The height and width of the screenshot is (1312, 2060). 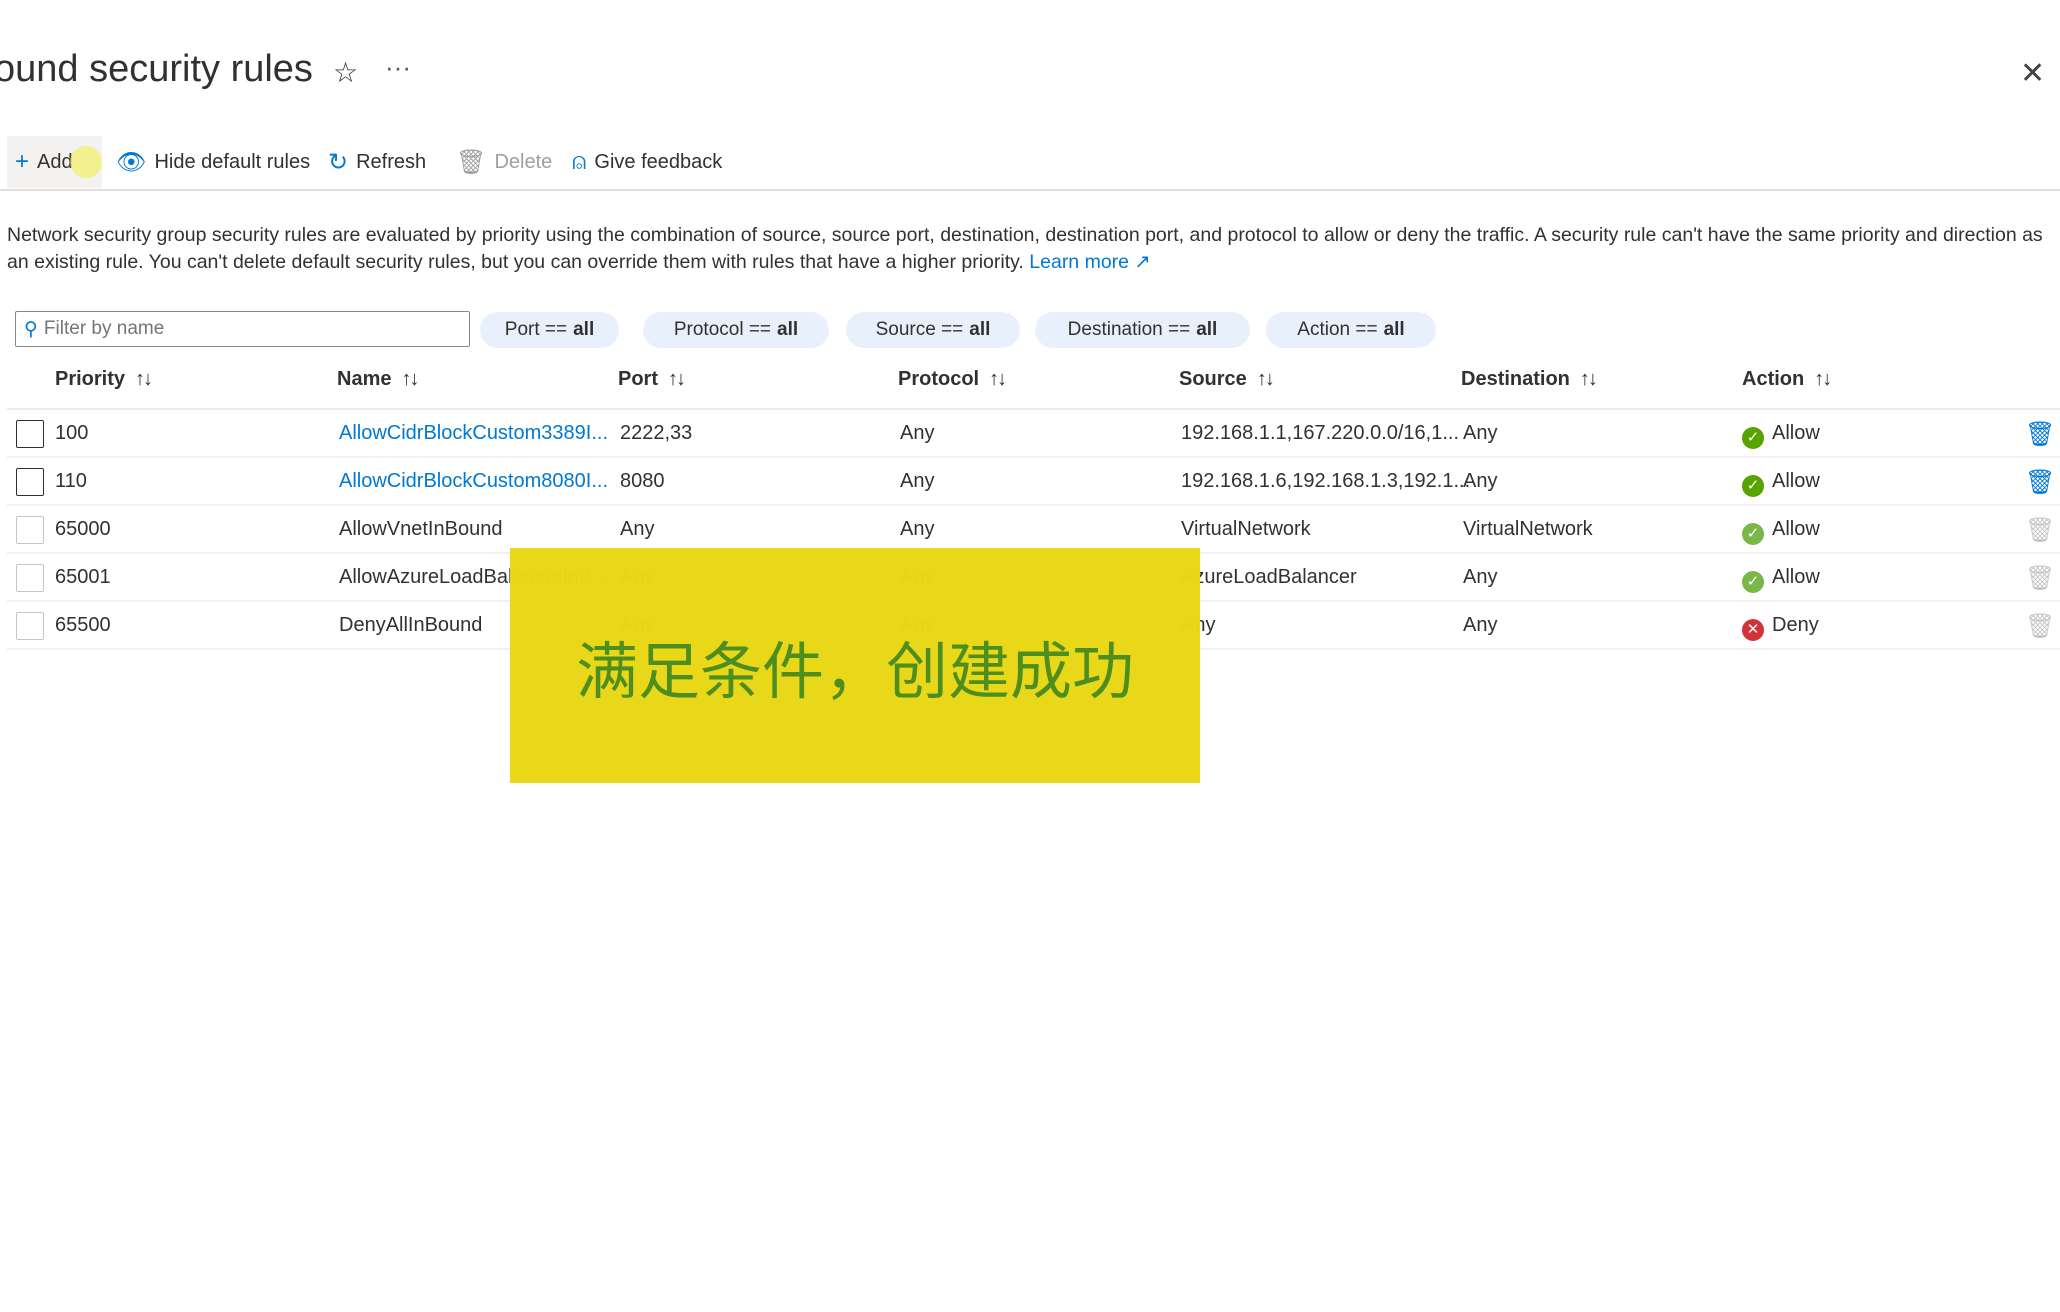 What do you see at coordinates (2032, 73) in the screenshot?
I see `close-icon: ✕` at bounding box center [2032, 73].